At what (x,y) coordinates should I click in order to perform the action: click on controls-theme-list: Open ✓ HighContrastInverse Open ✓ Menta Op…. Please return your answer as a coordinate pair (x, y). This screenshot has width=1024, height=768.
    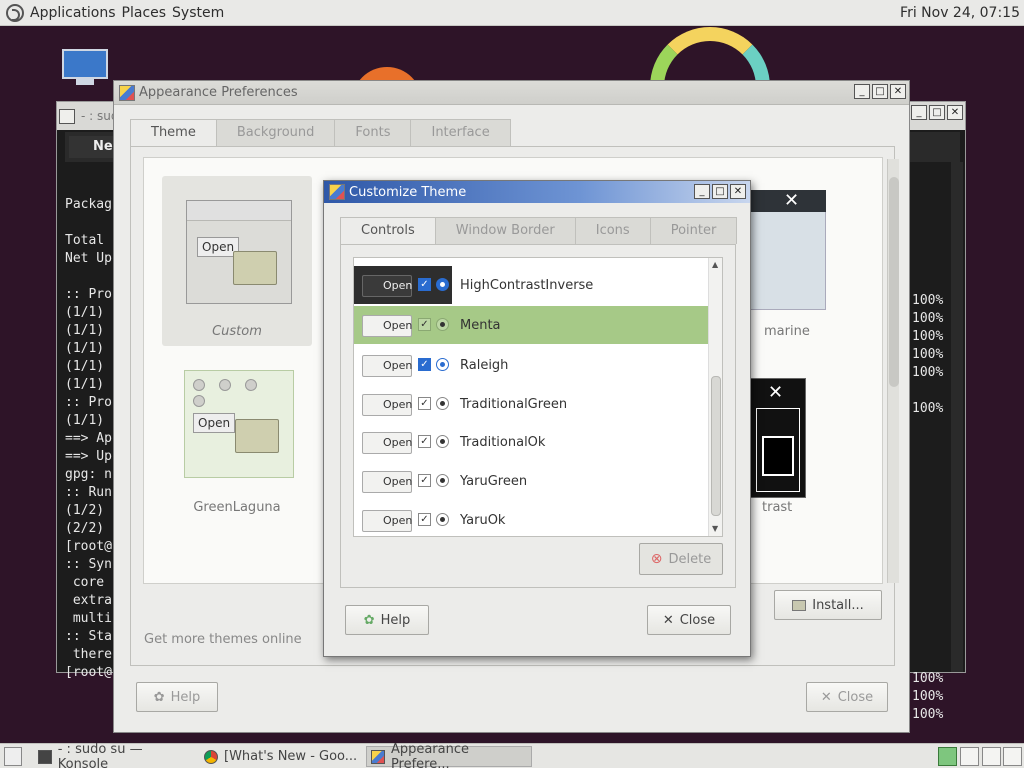
    Looking at the image, I should click on (538, 397).